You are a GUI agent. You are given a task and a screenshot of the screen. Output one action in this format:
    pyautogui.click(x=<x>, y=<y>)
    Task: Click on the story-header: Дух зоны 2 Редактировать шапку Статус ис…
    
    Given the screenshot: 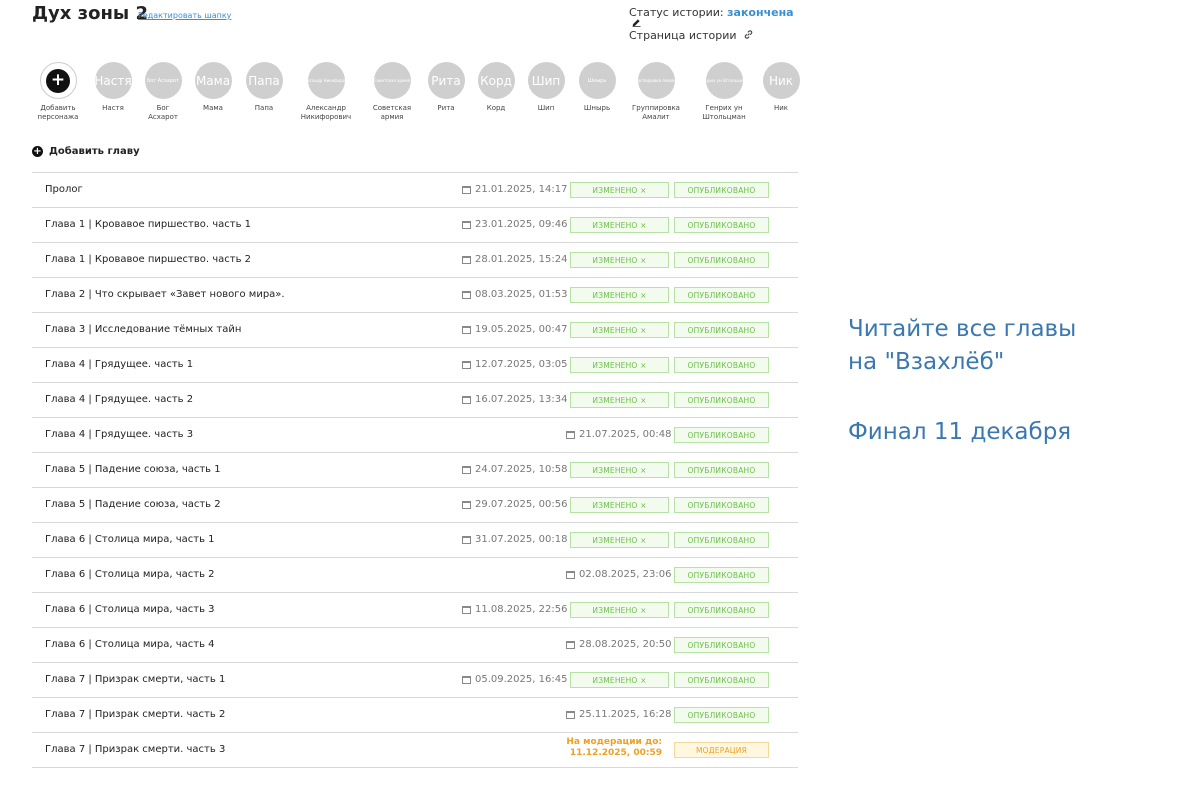 What is the action you would take?
    pyautogui.click(x=416, y=30)
    